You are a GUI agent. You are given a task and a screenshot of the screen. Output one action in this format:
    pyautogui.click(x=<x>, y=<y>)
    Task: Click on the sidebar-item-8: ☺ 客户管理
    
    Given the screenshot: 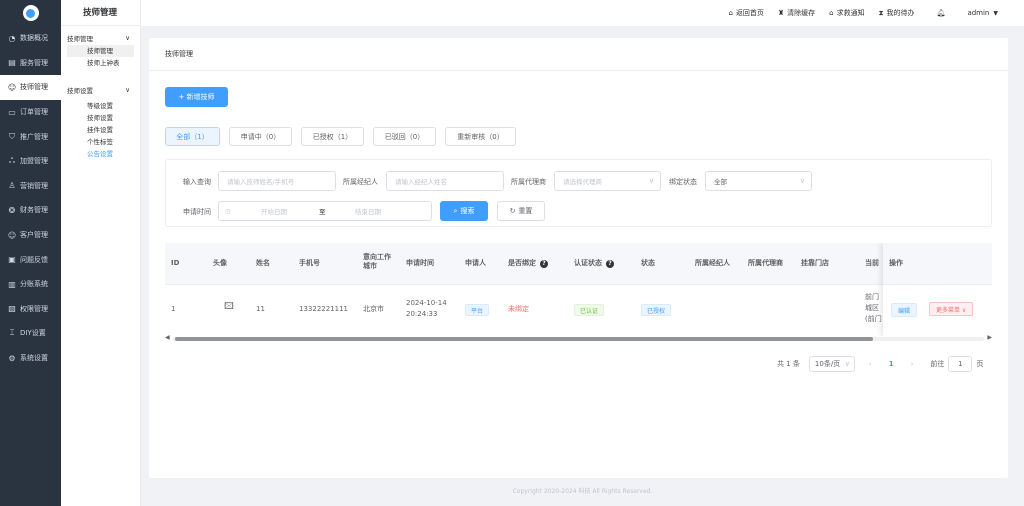 What is the action you would take?
    pyautogui.click(x=30, y=235)
    